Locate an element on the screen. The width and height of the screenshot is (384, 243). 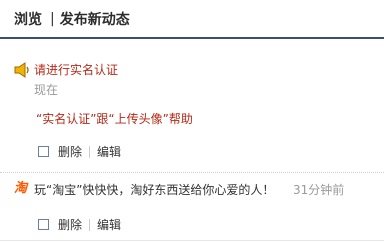
tab-browse: 浏览 is located at coordinates (28, 19).